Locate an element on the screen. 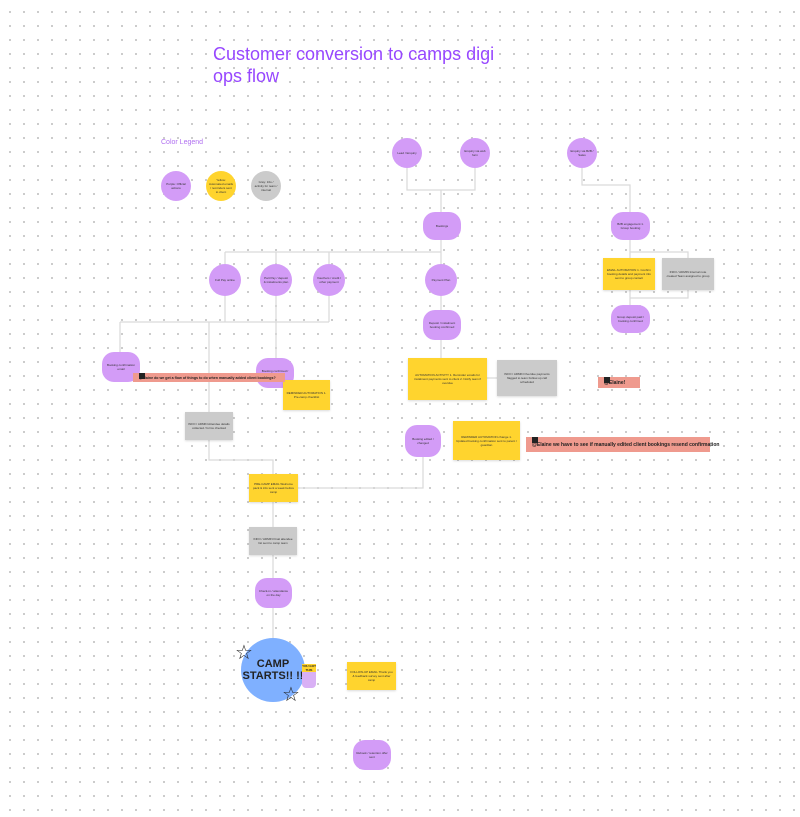  node-b2b-final: Group deposit paid / booking confirmed is located at coordinates (630, 319).